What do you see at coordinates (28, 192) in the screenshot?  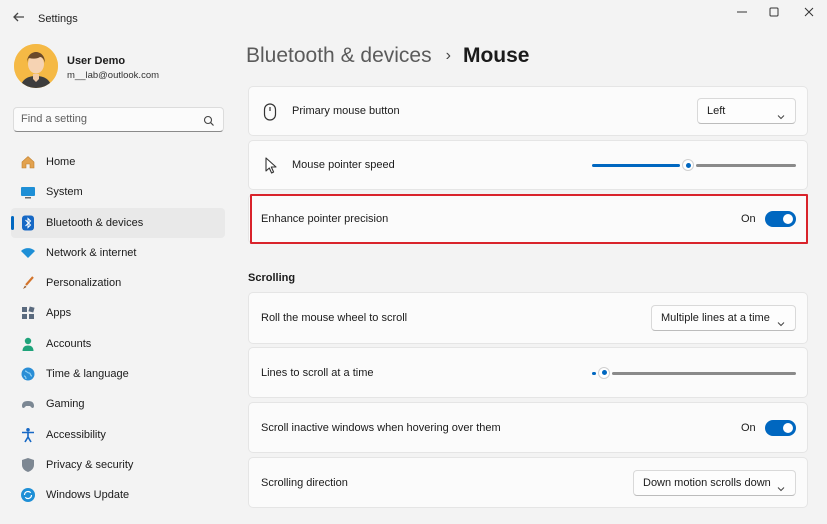 I see `system-icon` at bounding box center [28, 192].